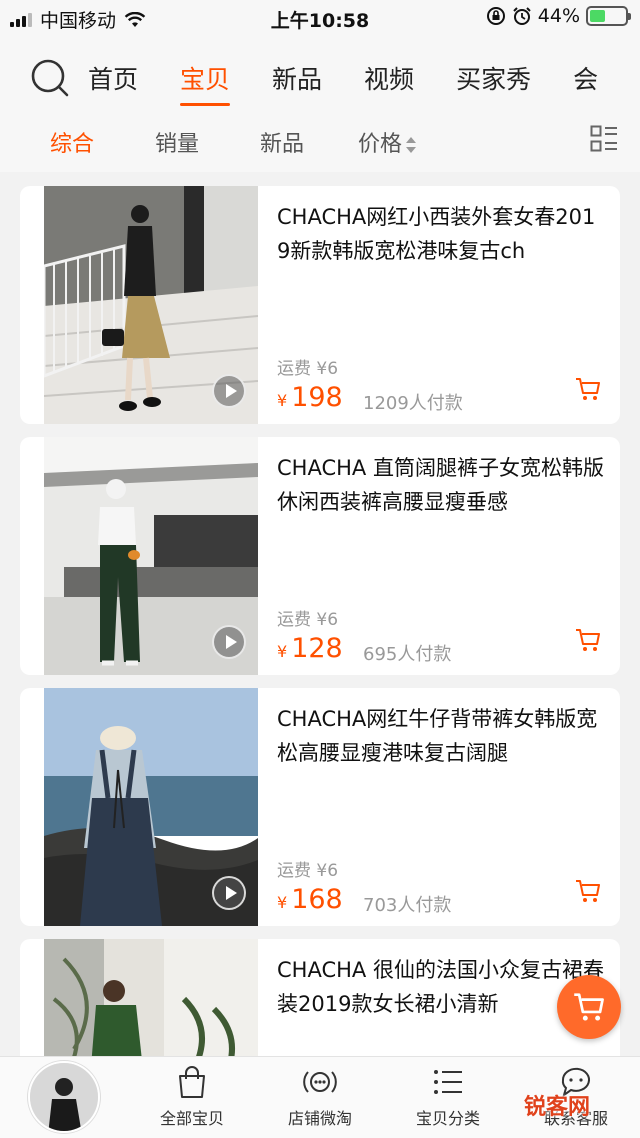 This screenshot has height=1138, width=640. I want to click on status-bar: 中国移动 上午10:58 44%, so click(320, 18).